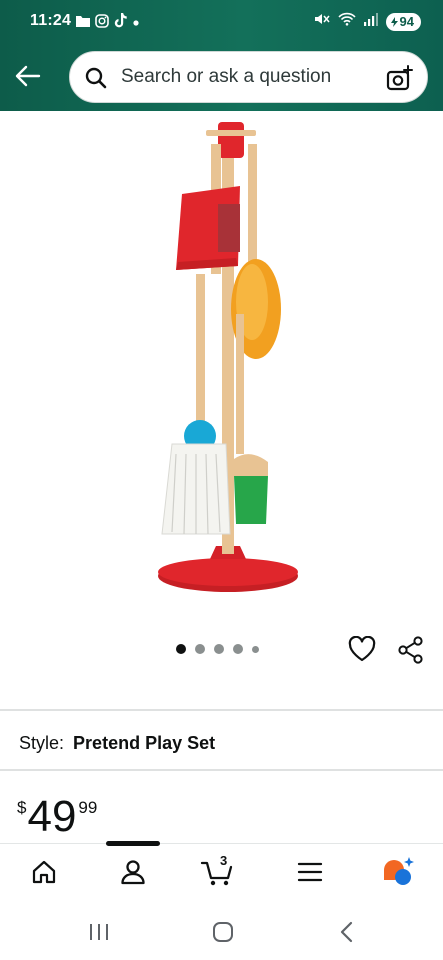  Describe the element at coordinates (120, 23) in the screenshot. I see `tiktok-icon` at that location.